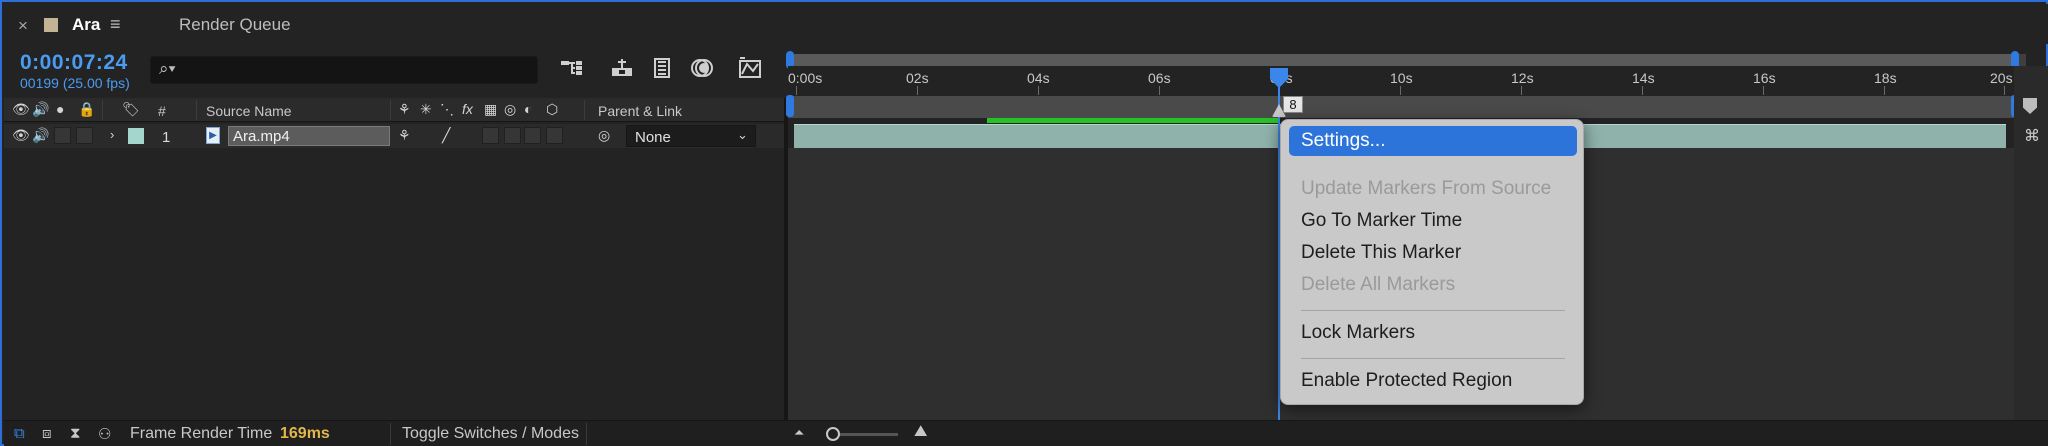 This screenshot has width=2048, height=446. I want to click on ruler-tick-label: 02s, so click(917, 78).